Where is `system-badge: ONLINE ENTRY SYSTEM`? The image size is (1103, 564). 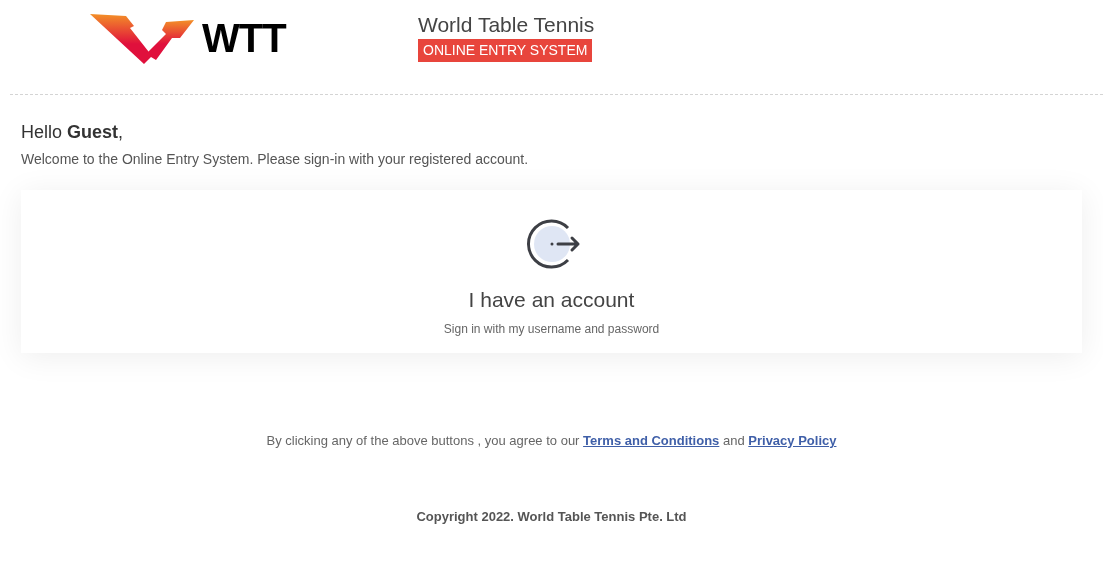
system-badge: ONLINE ENTRY SYSTEM is located at coordinates (505, 51).